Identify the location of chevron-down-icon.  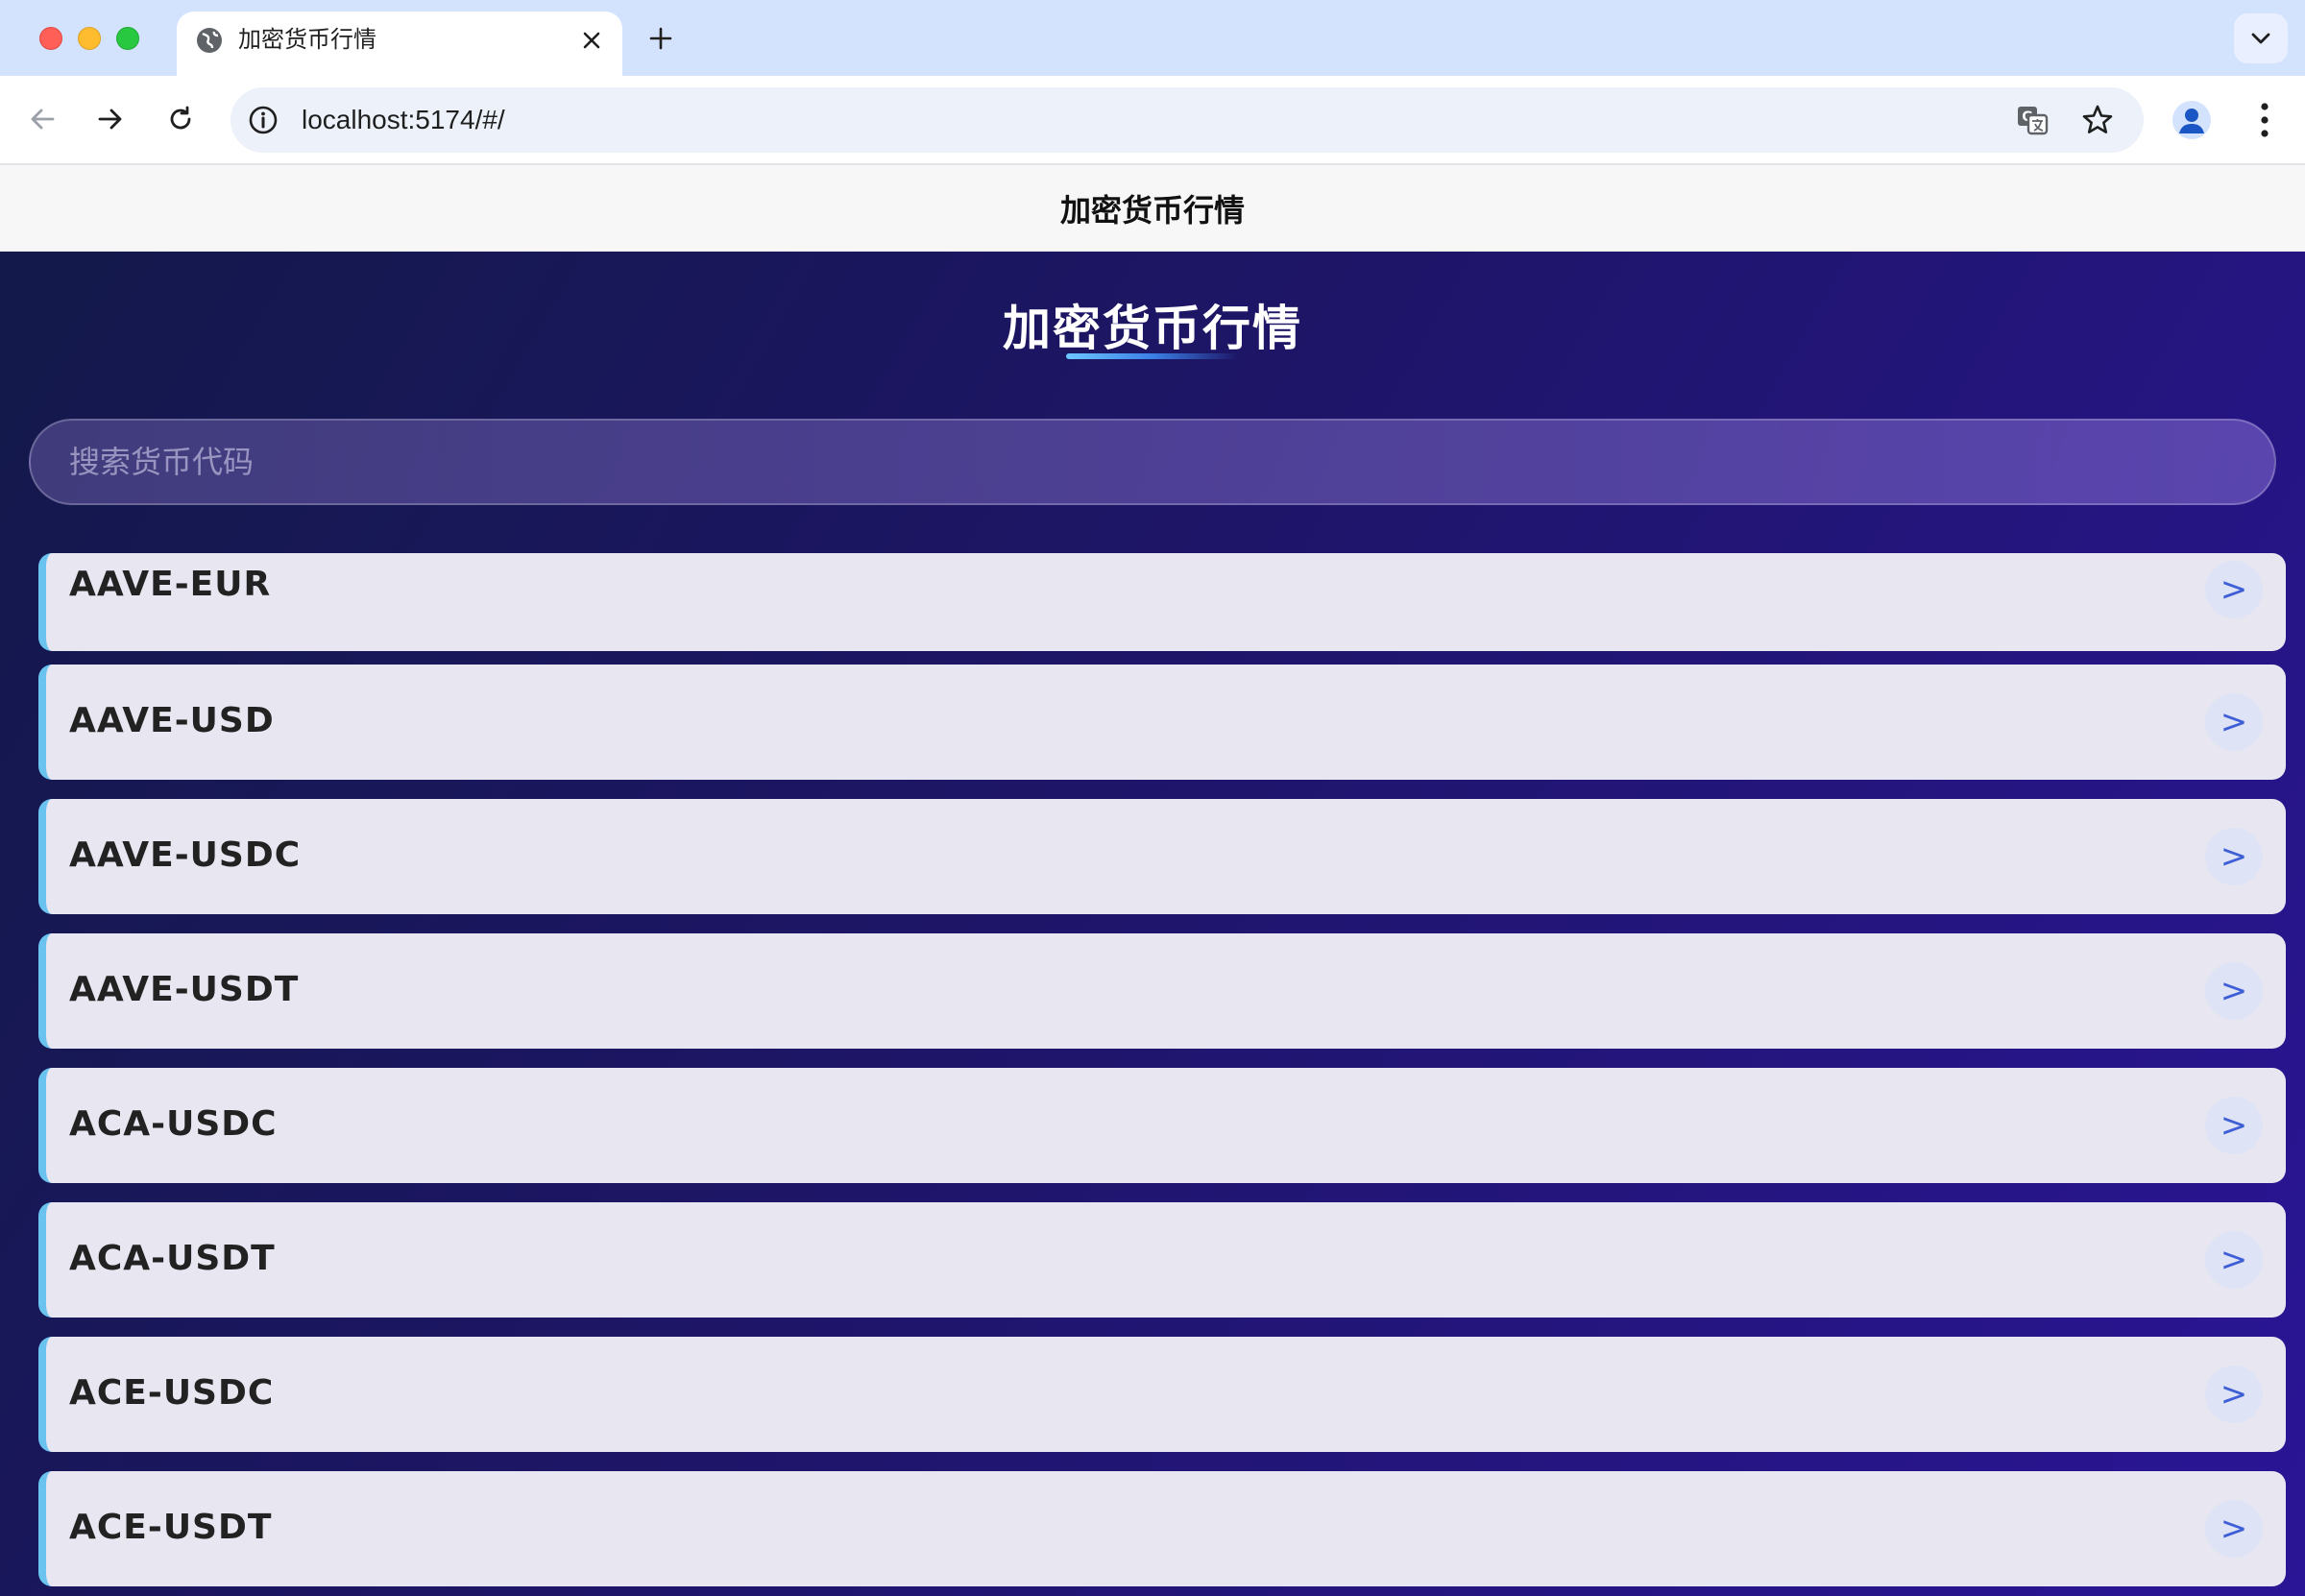
(2260, 38).